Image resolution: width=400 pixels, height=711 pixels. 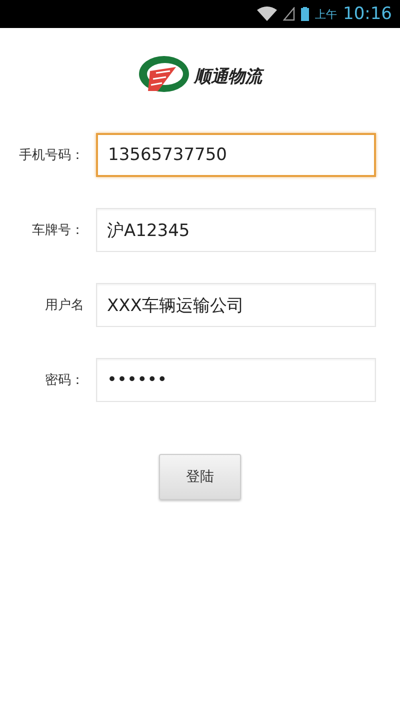 I want to click on time-period: 上午, so click(x=326, y=14).